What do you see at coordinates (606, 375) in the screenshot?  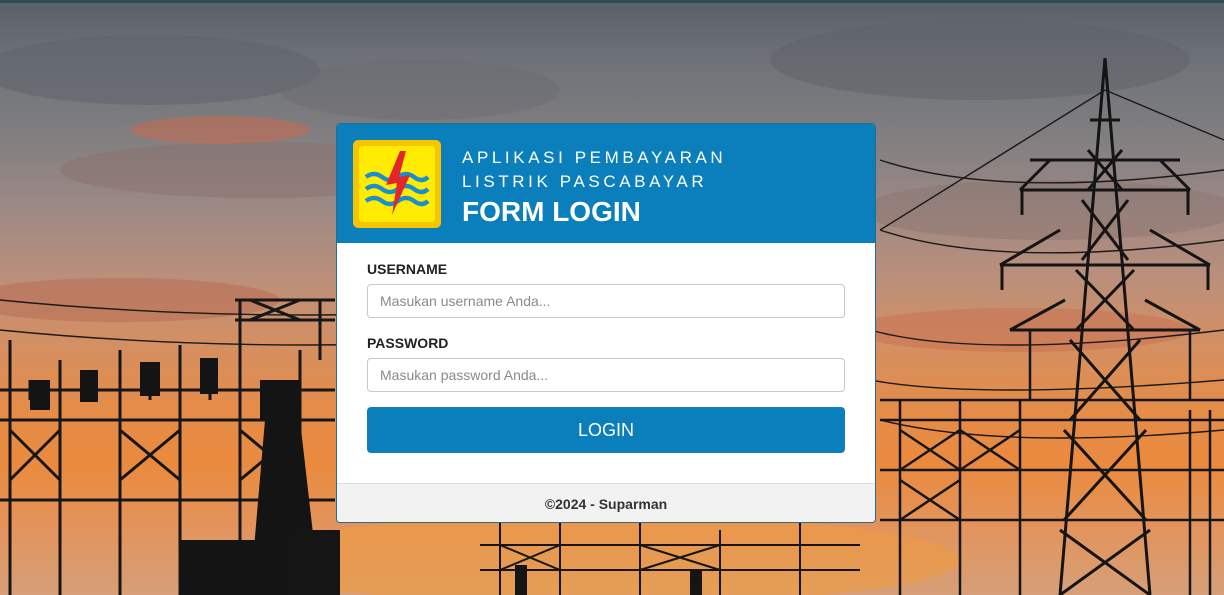 I see `password-input` at bounding box center [606, 375].